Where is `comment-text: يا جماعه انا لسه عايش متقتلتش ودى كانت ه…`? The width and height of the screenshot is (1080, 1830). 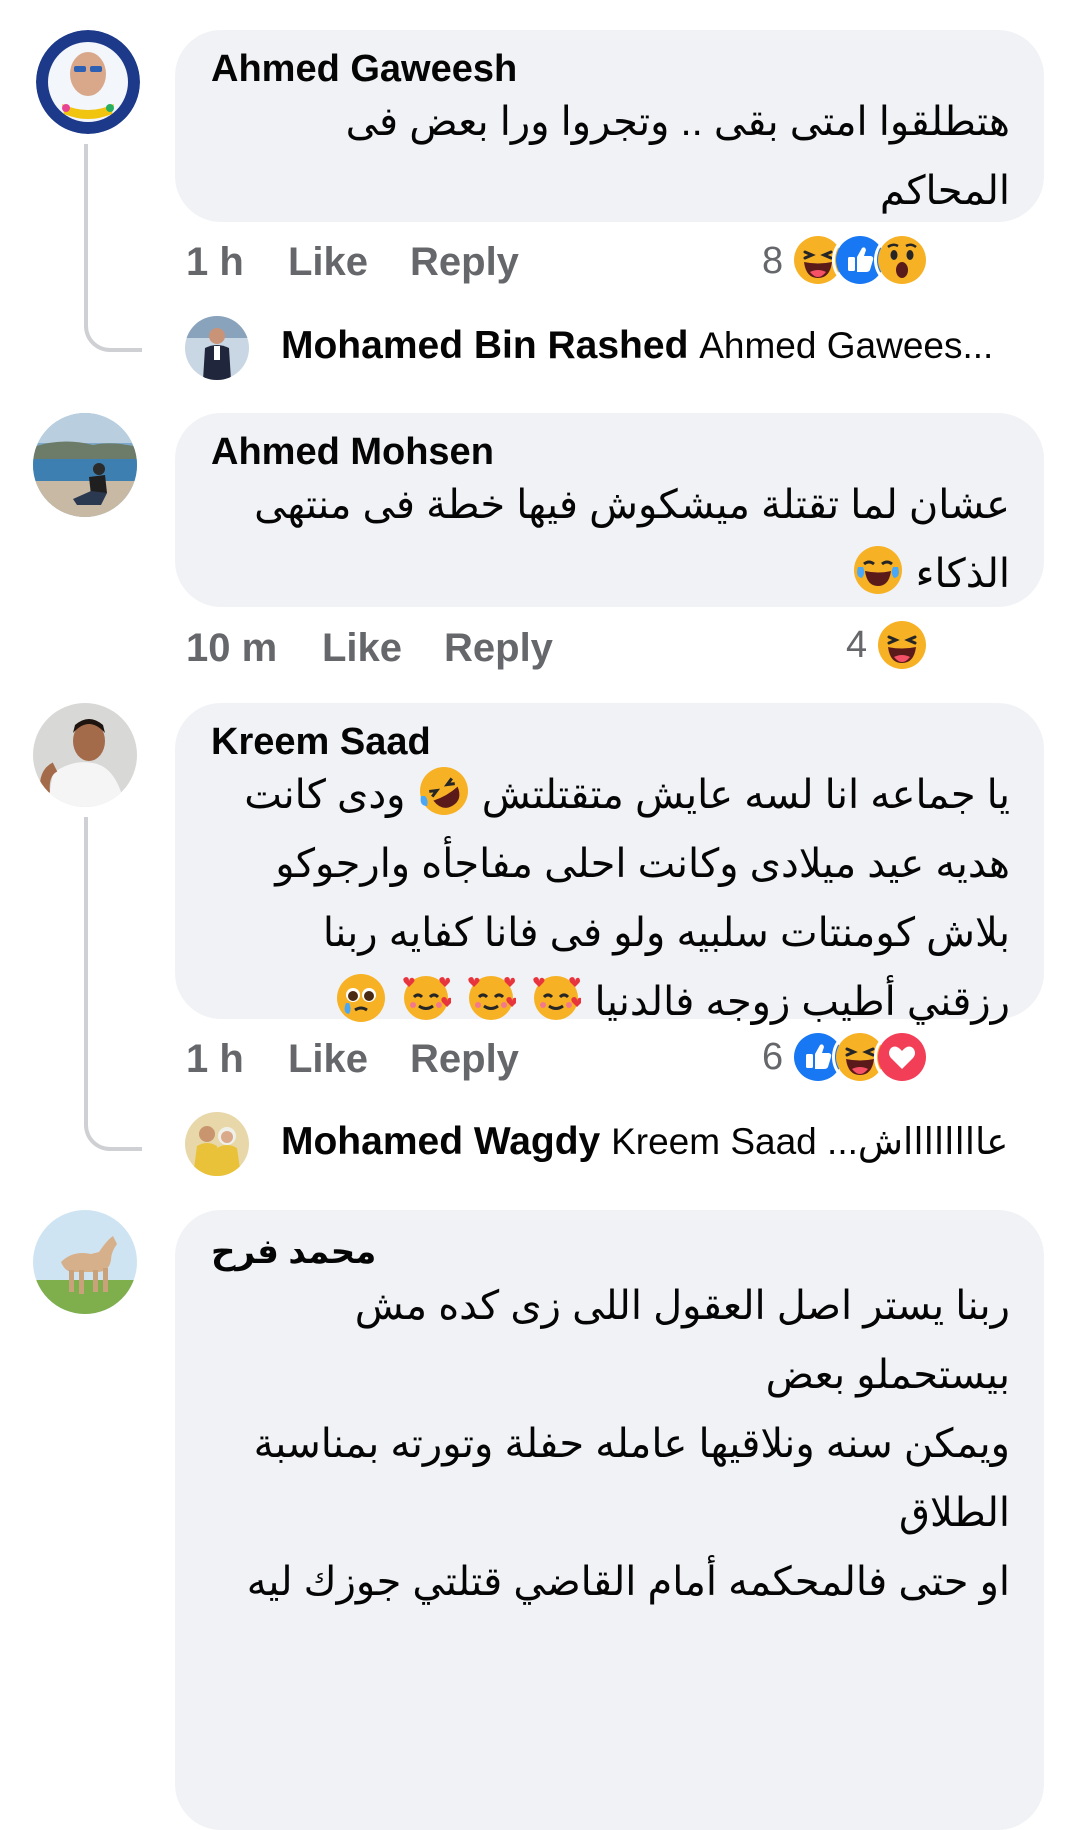
comment-text: يا جماعه انا لسه عايش متقتلتش ودى كانت ه… is located at coordinates (627, 899).